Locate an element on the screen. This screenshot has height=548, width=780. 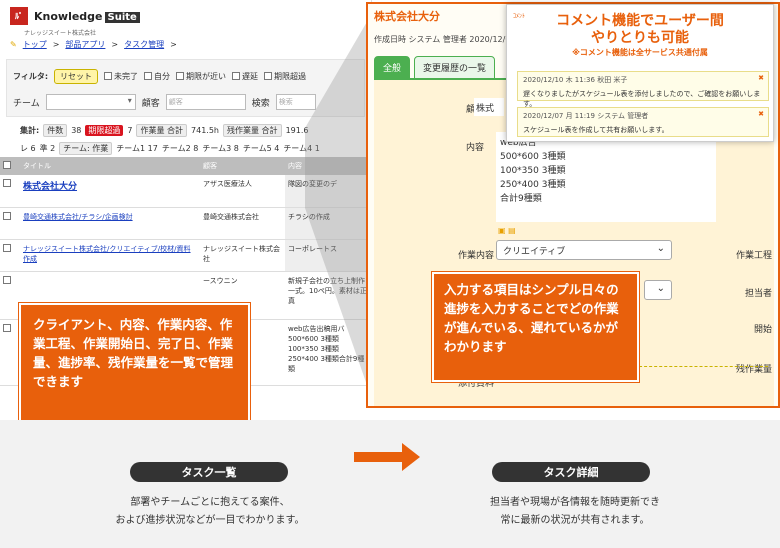
assignee-select: ⌄ is located at coordinates (658, 290).